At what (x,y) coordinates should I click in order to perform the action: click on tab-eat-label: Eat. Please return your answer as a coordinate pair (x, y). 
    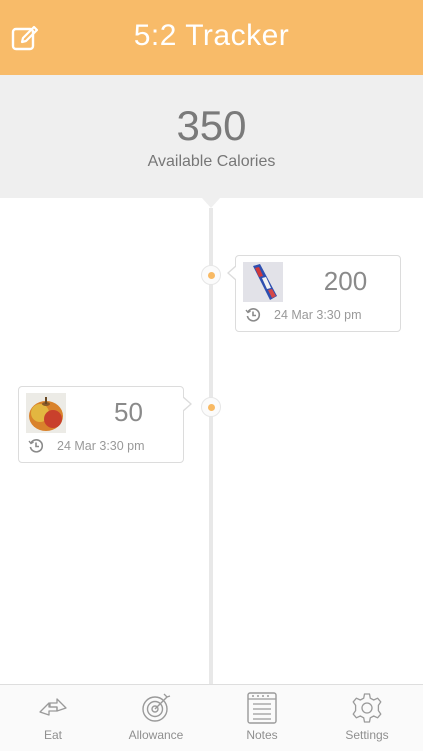
    Looking at the image, I should click on (52, 735).